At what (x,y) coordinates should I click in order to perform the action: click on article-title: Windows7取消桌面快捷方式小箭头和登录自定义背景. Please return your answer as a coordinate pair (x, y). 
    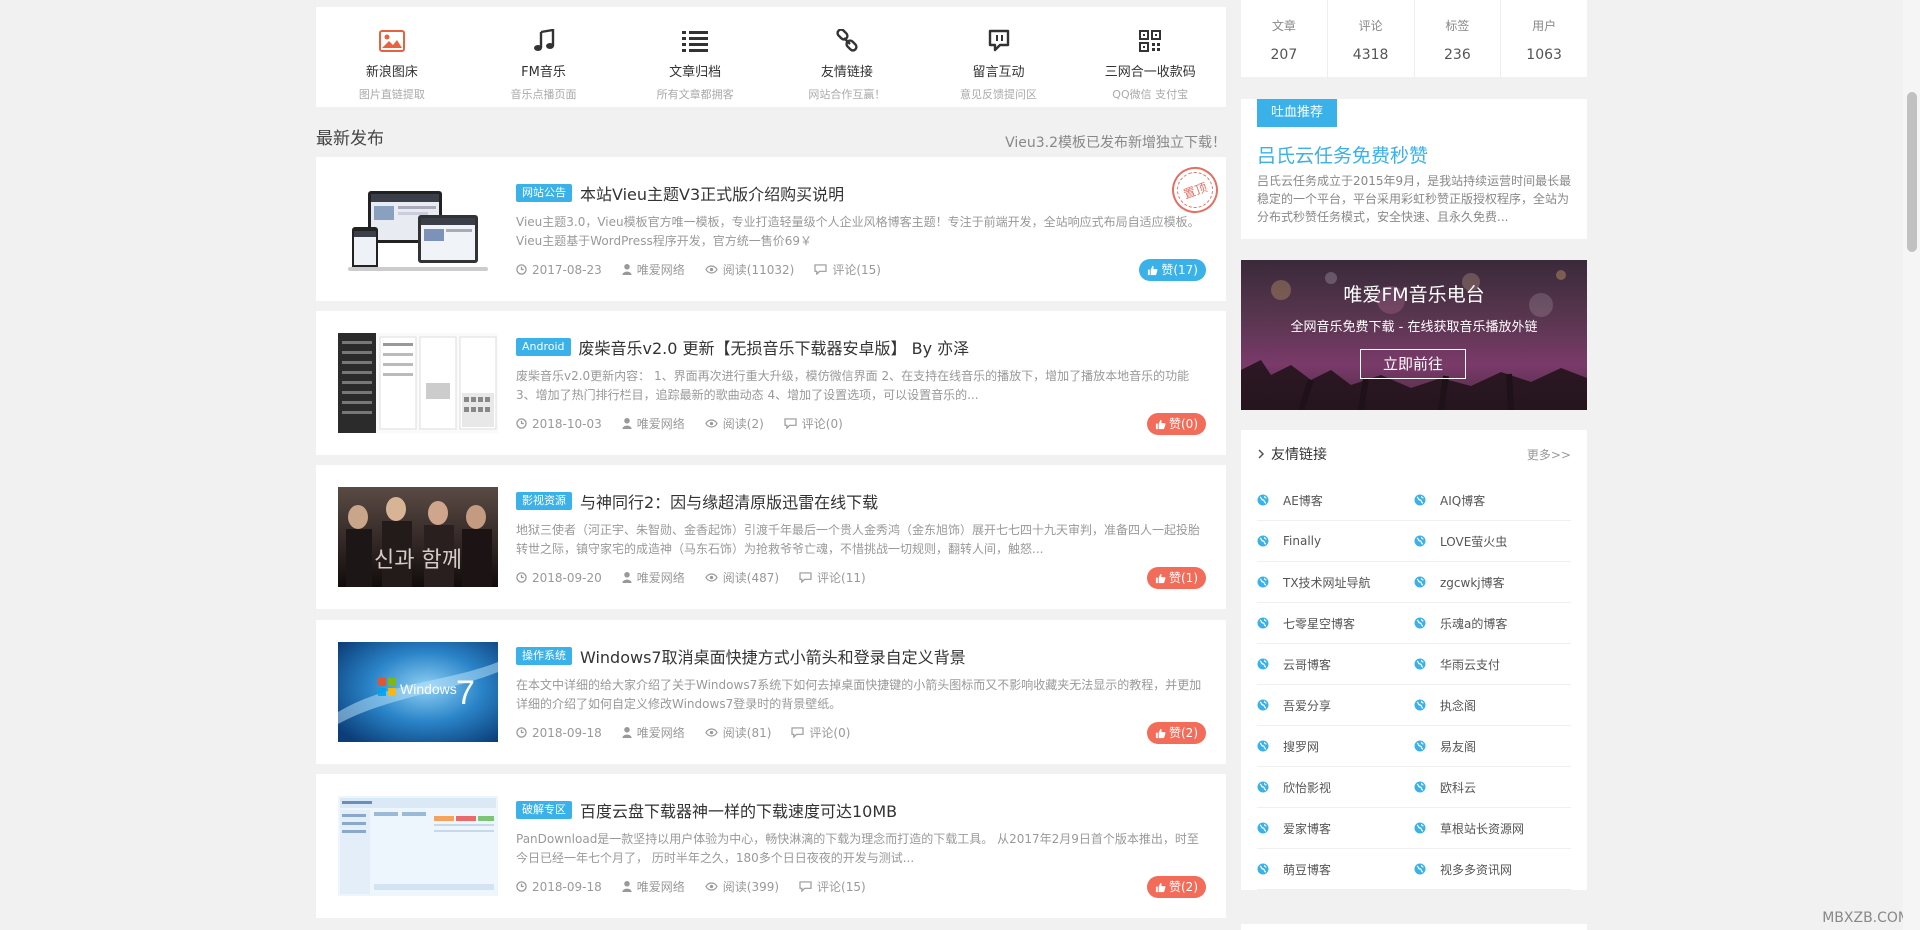
    Looking at the image, I should click on (773, 656).